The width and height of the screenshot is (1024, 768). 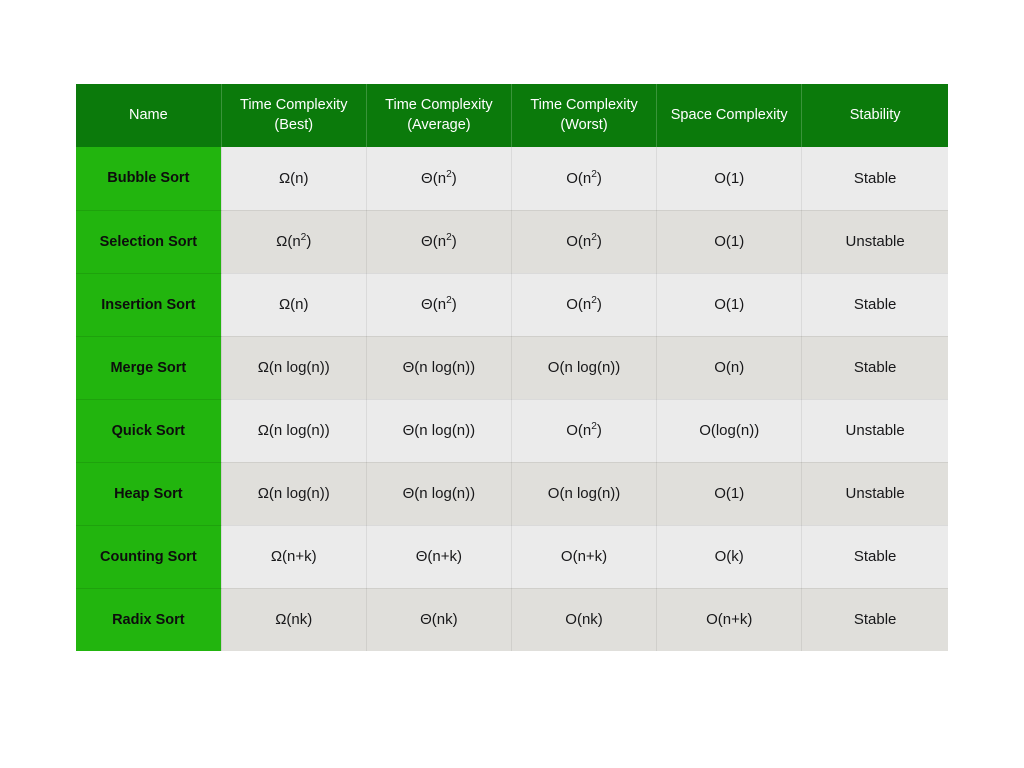 I want to click on cell-algorithm-name: Insertion Sort, so click(x=149, y=305).